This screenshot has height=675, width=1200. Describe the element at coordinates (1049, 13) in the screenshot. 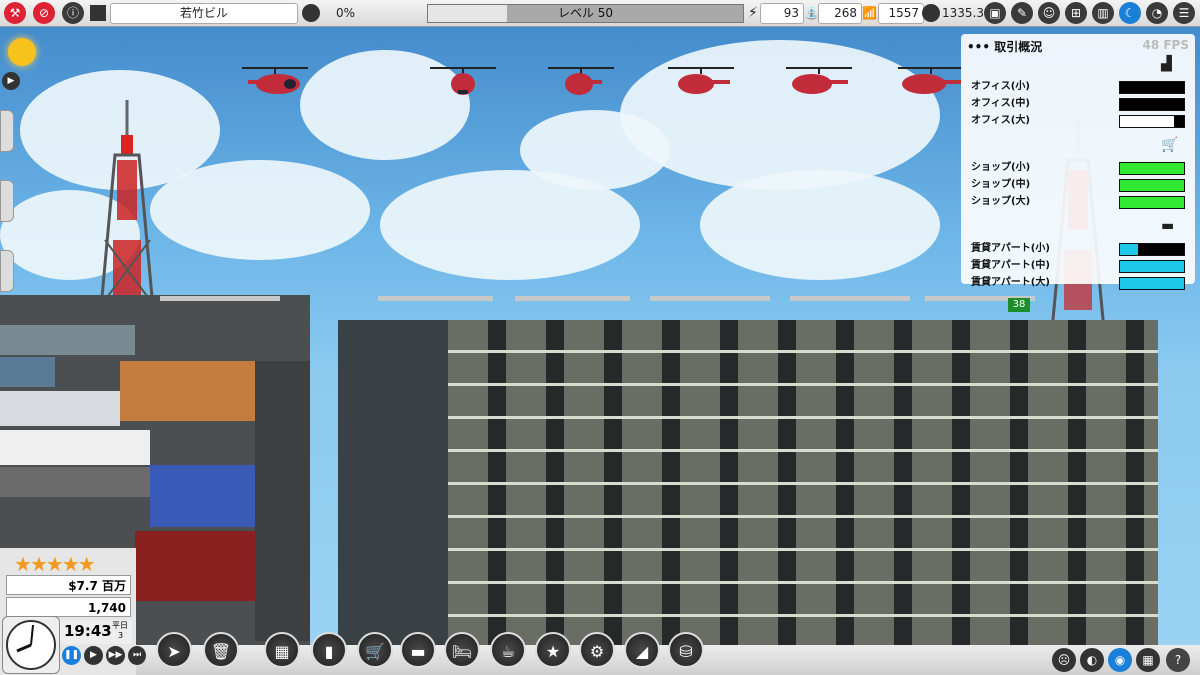

I see `people-icon: ☺` at that location.